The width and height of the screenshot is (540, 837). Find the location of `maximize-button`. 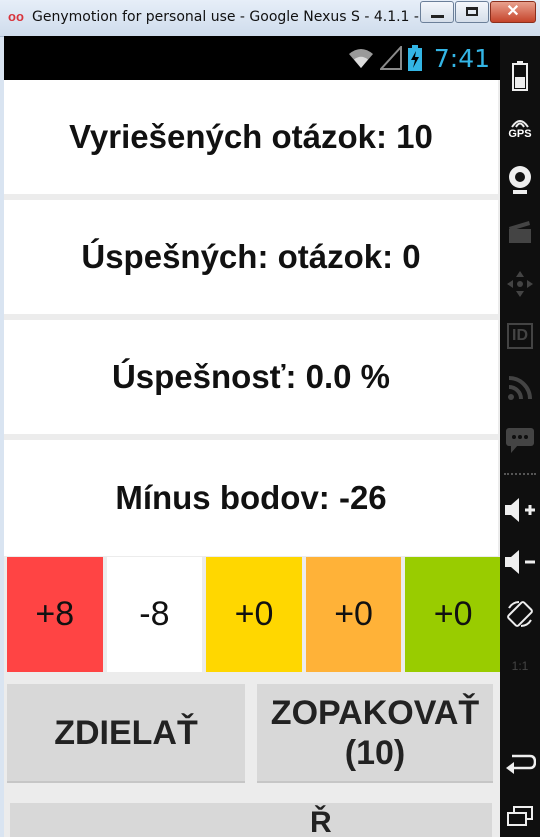

maximize-button is located at coordinates (472, 12).